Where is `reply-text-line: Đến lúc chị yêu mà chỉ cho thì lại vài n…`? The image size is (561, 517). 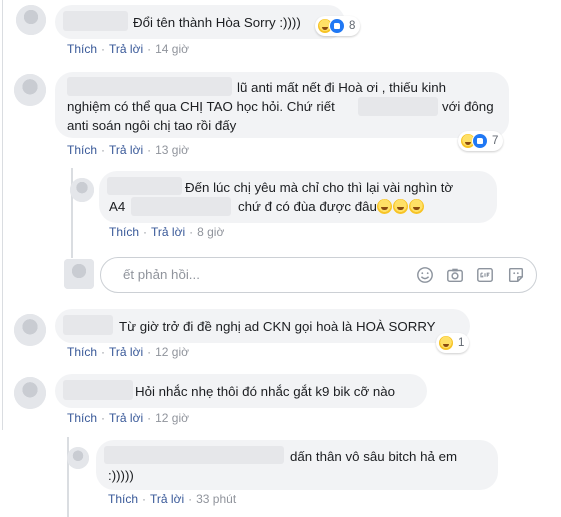 reply-text-line: Đến lúc chị yêu mà chỉ cho thì lại vài n… is located at coordinates (319, 187).